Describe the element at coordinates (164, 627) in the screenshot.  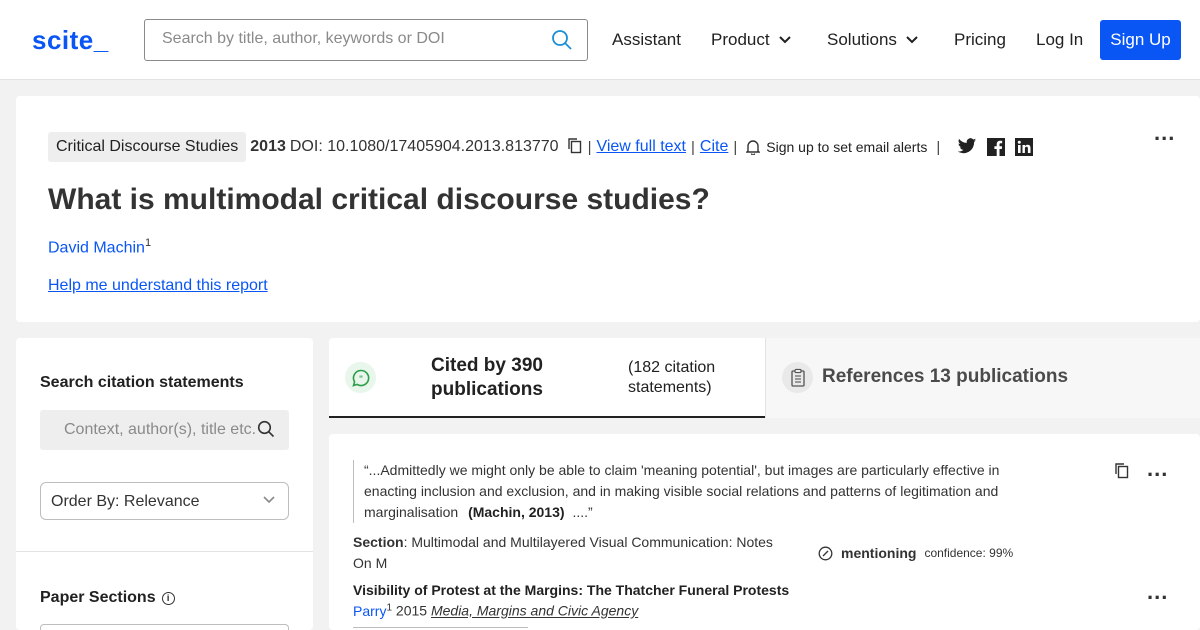
I see `paper-sections-box` at that location.